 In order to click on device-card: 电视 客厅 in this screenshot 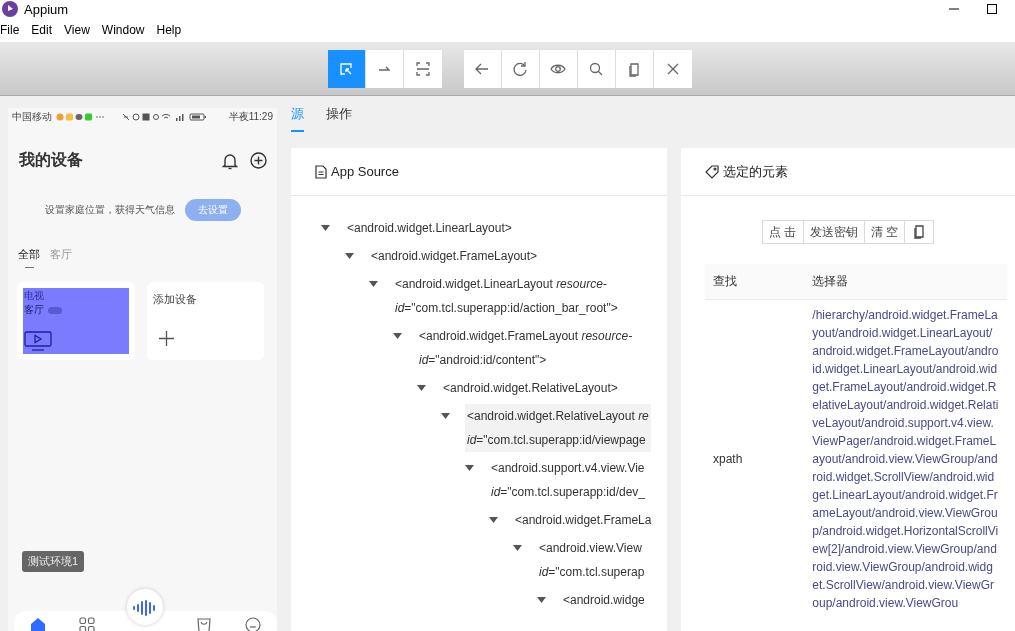, I will do `click(76, 321)`.